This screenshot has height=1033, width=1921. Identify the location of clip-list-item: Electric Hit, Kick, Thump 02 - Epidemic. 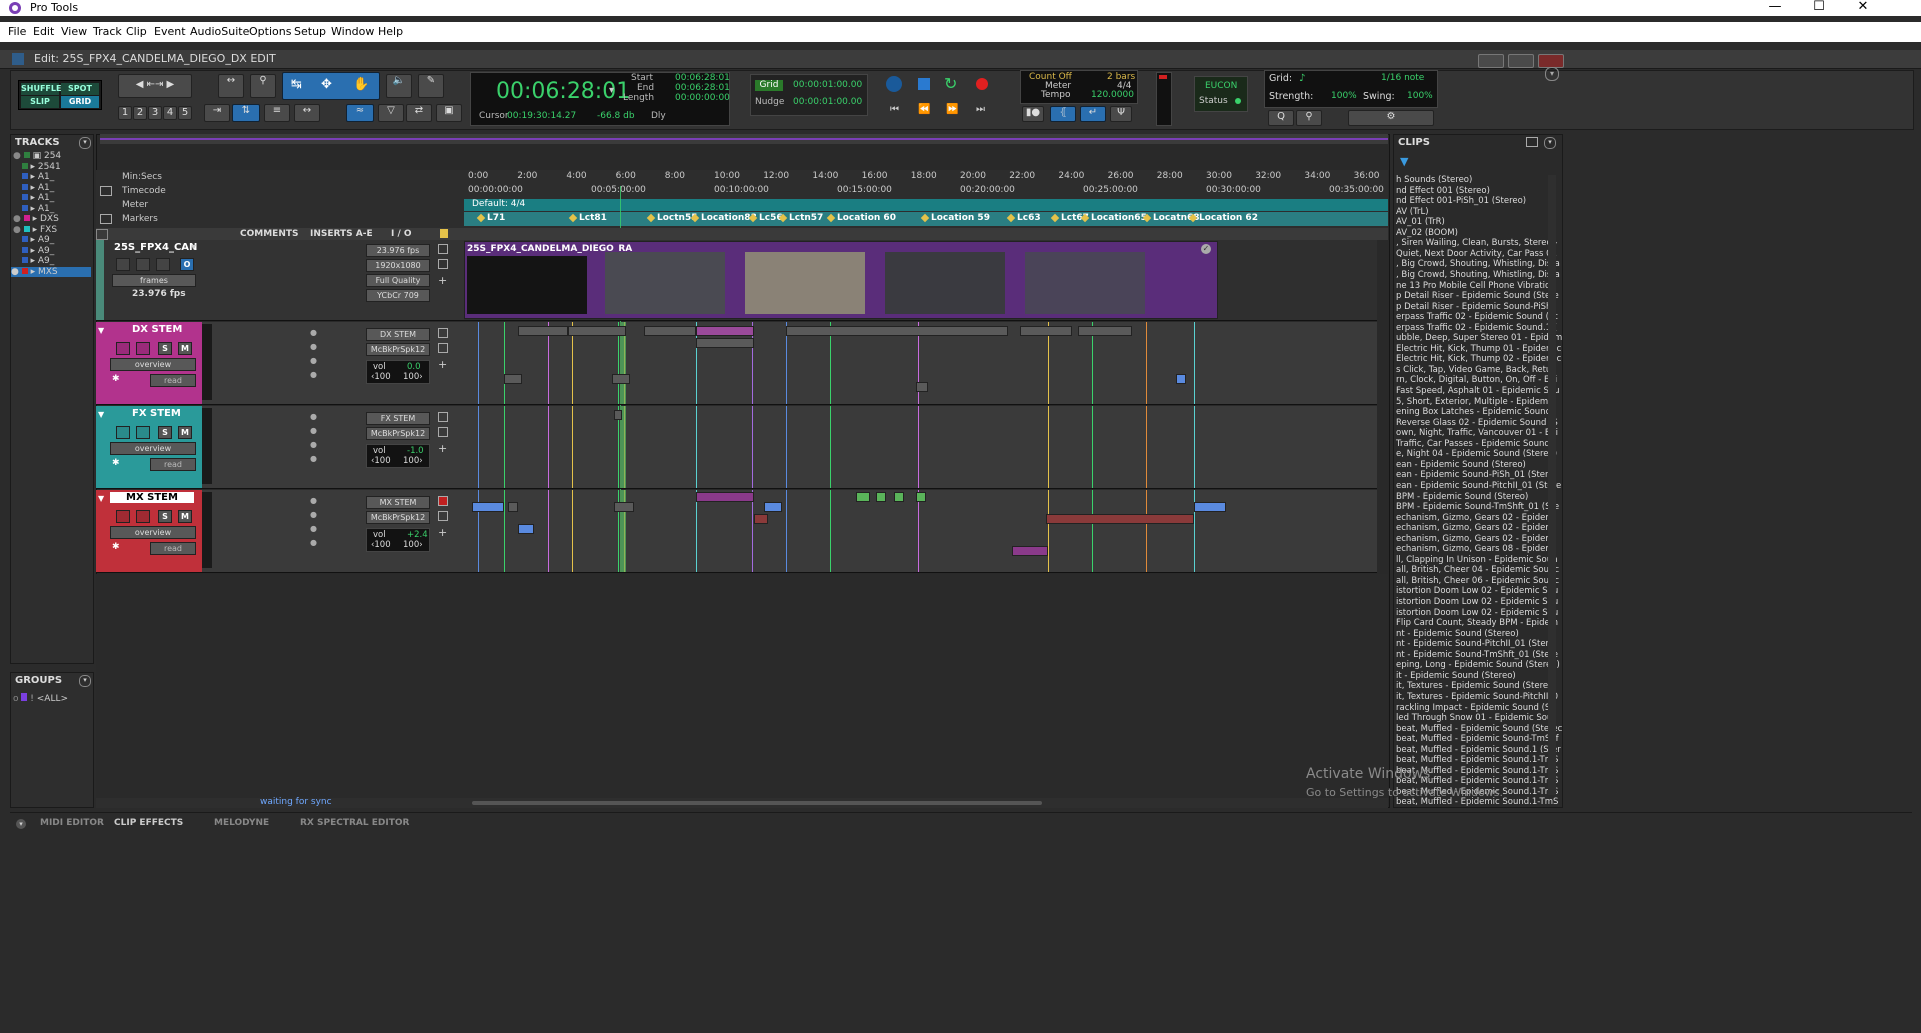
(1478, 359).